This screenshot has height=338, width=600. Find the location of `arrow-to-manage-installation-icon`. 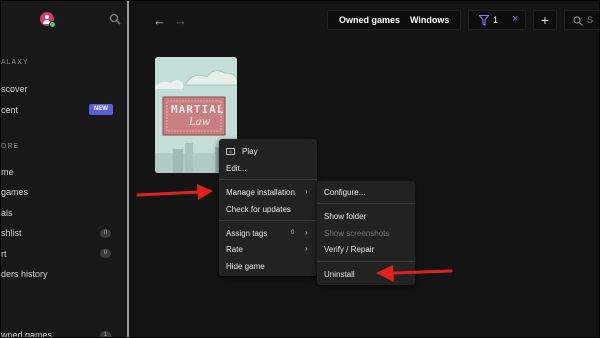

arrow-to-manage-installation-icon is located at coordinates (174, 192).